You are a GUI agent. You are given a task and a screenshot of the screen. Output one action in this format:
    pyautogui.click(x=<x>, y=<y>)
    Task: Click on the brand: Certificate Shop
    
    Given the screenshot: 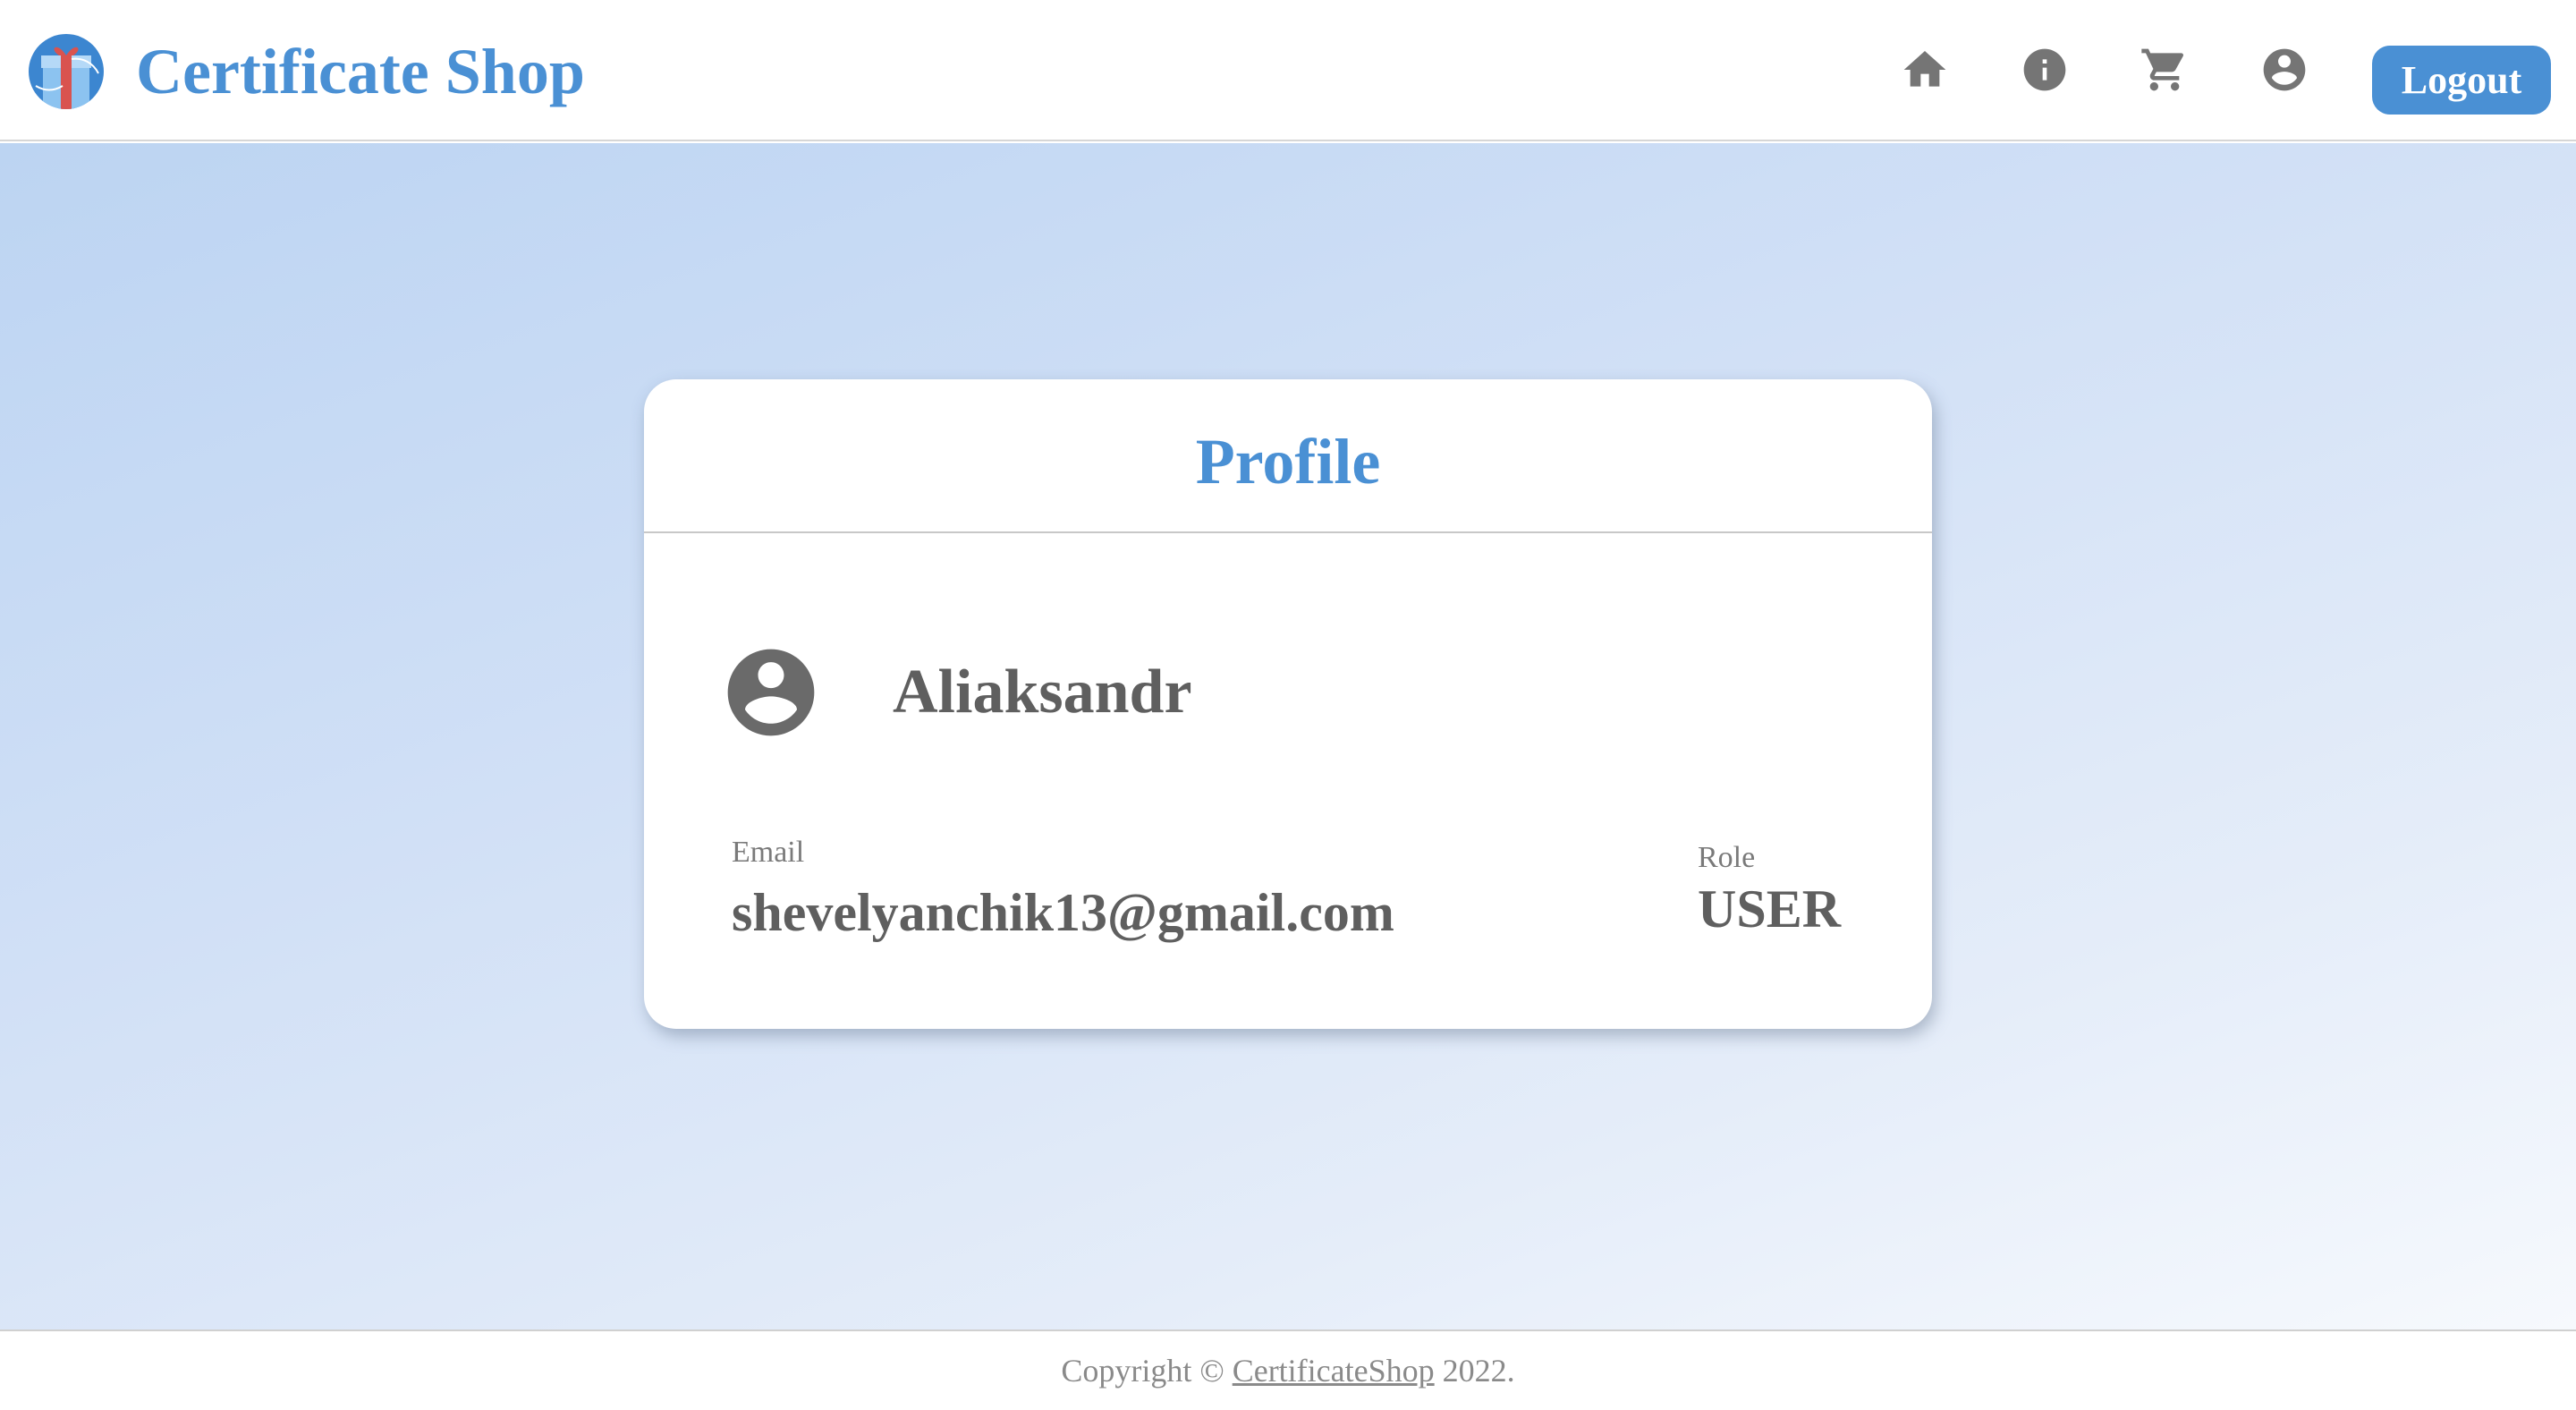 What is the action you would take?
    pyautogui.click(x=306, y=71)
    